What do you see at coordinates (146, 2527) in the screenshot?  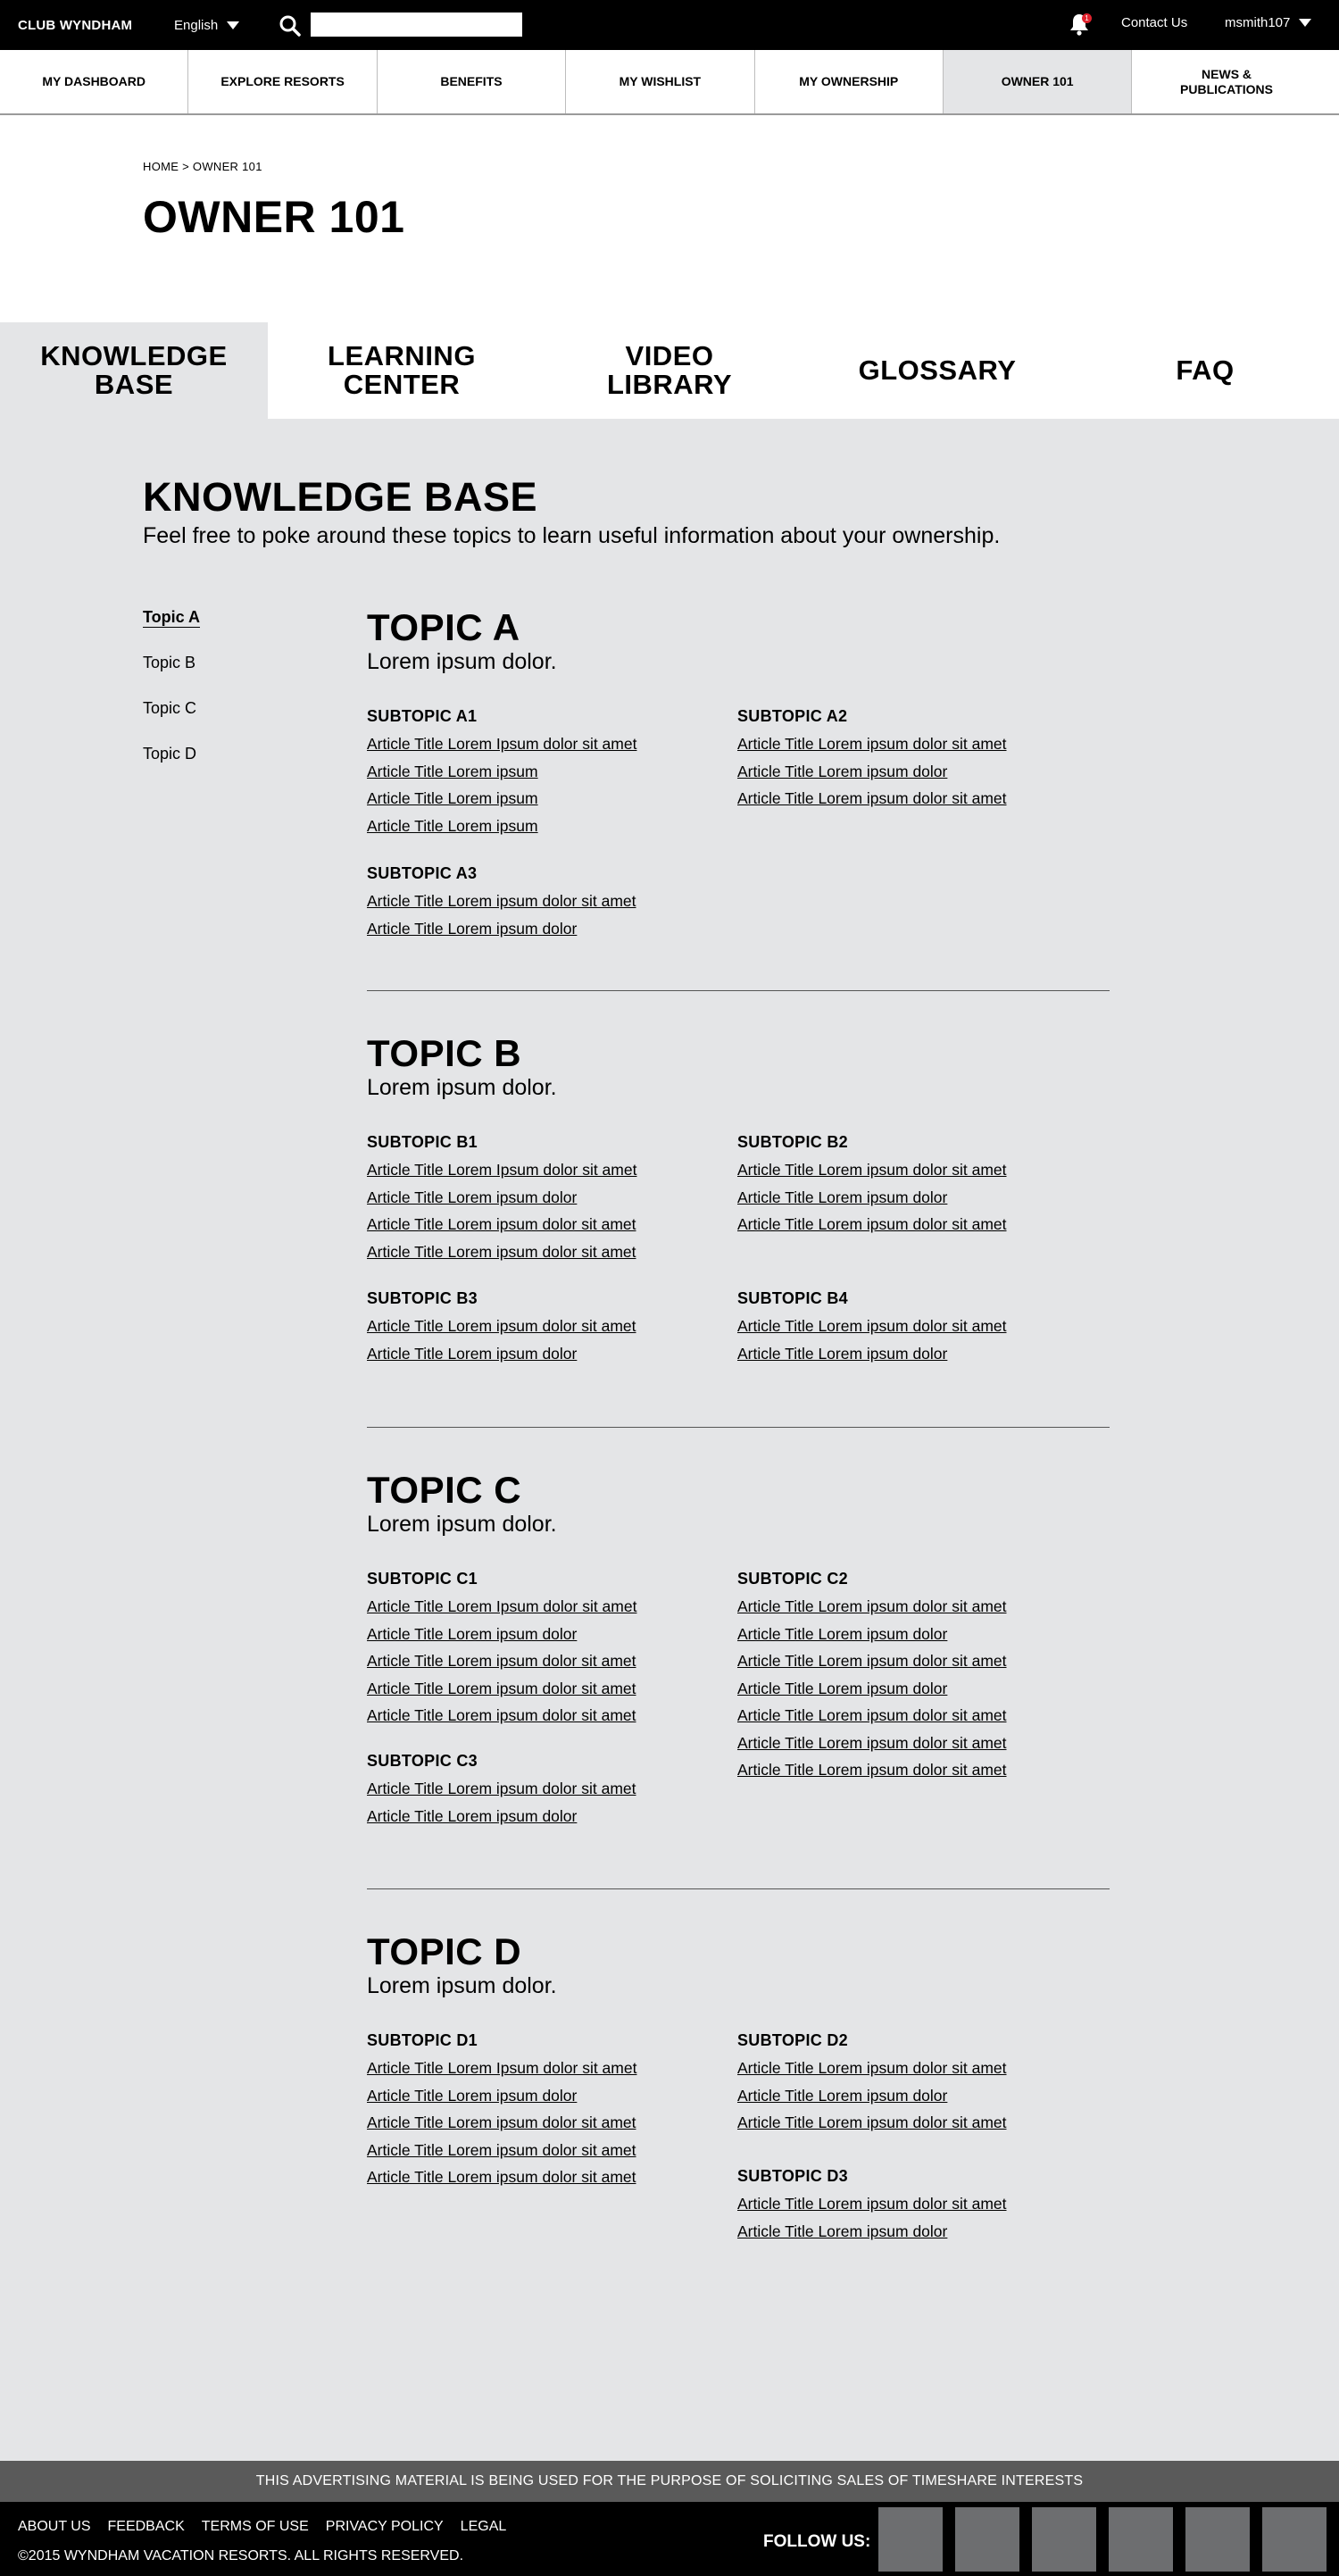 I see `footer-link-feedback: FEEDBACK` at bounding box center [146, 2527].